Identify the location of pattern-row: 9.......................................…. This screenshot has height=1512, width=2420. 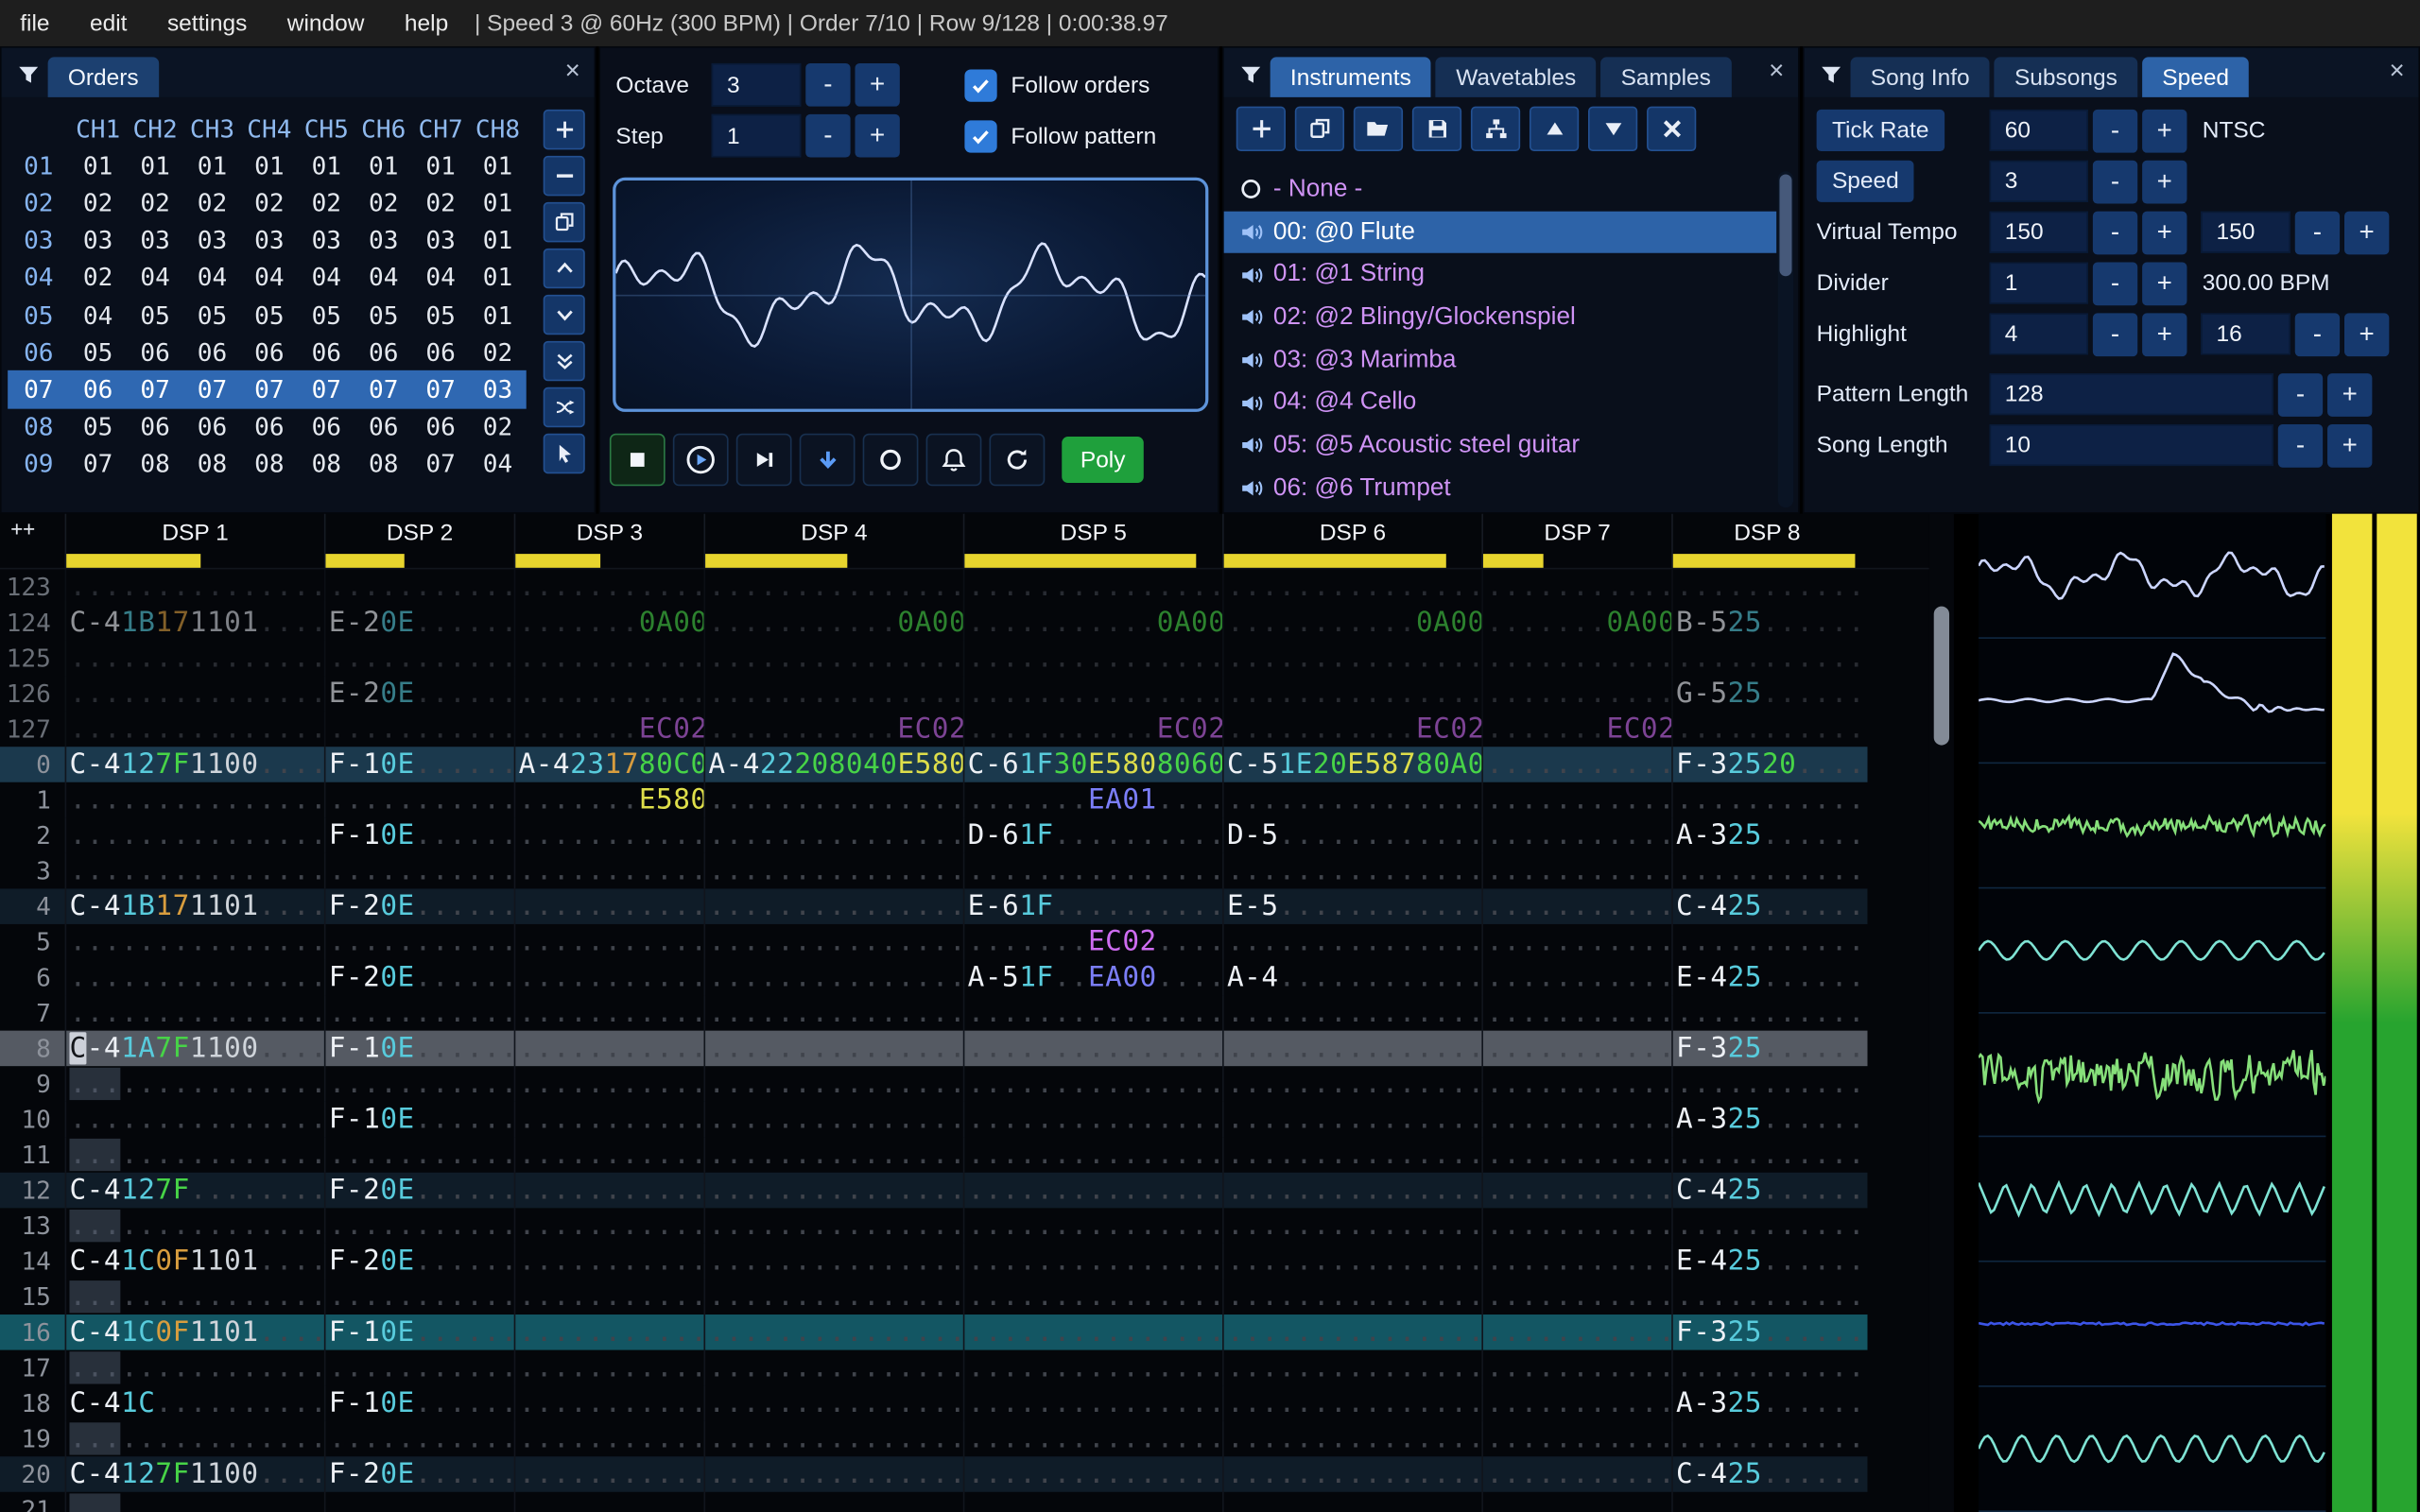
(934, 1084).